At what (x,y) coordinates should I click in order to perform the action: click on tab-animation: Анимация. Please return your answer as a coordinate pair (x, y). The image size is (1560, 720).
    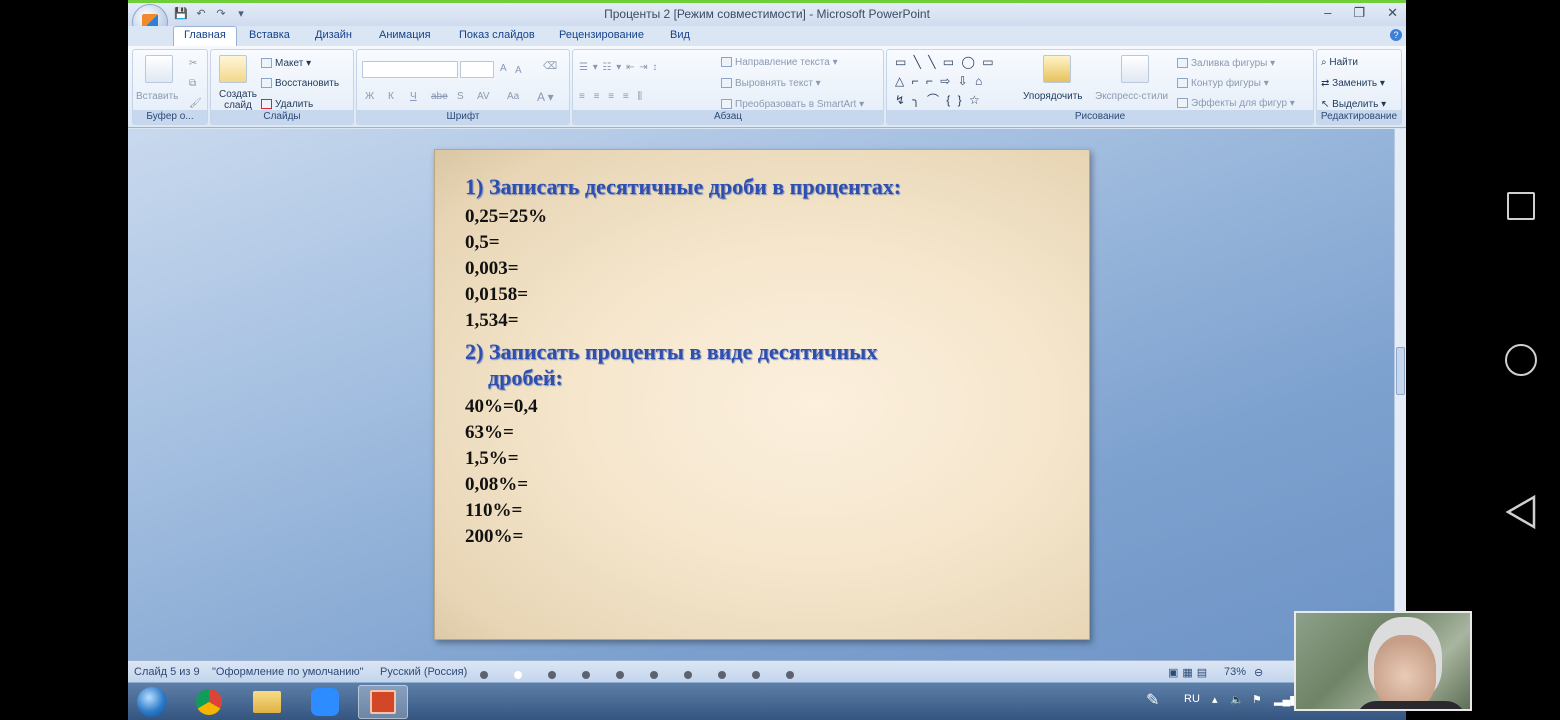
    Looking at the image, I should click on (405, 35).